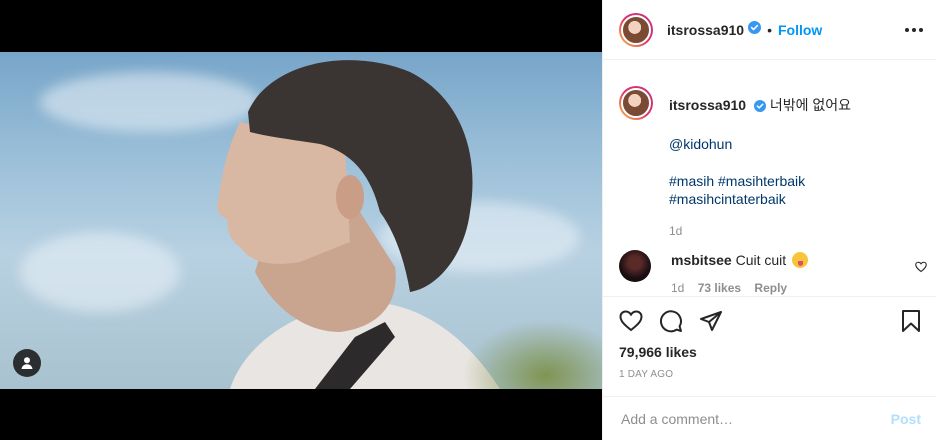  I want to click on caption-text: 너밖에 없어요, so click(810, 105).